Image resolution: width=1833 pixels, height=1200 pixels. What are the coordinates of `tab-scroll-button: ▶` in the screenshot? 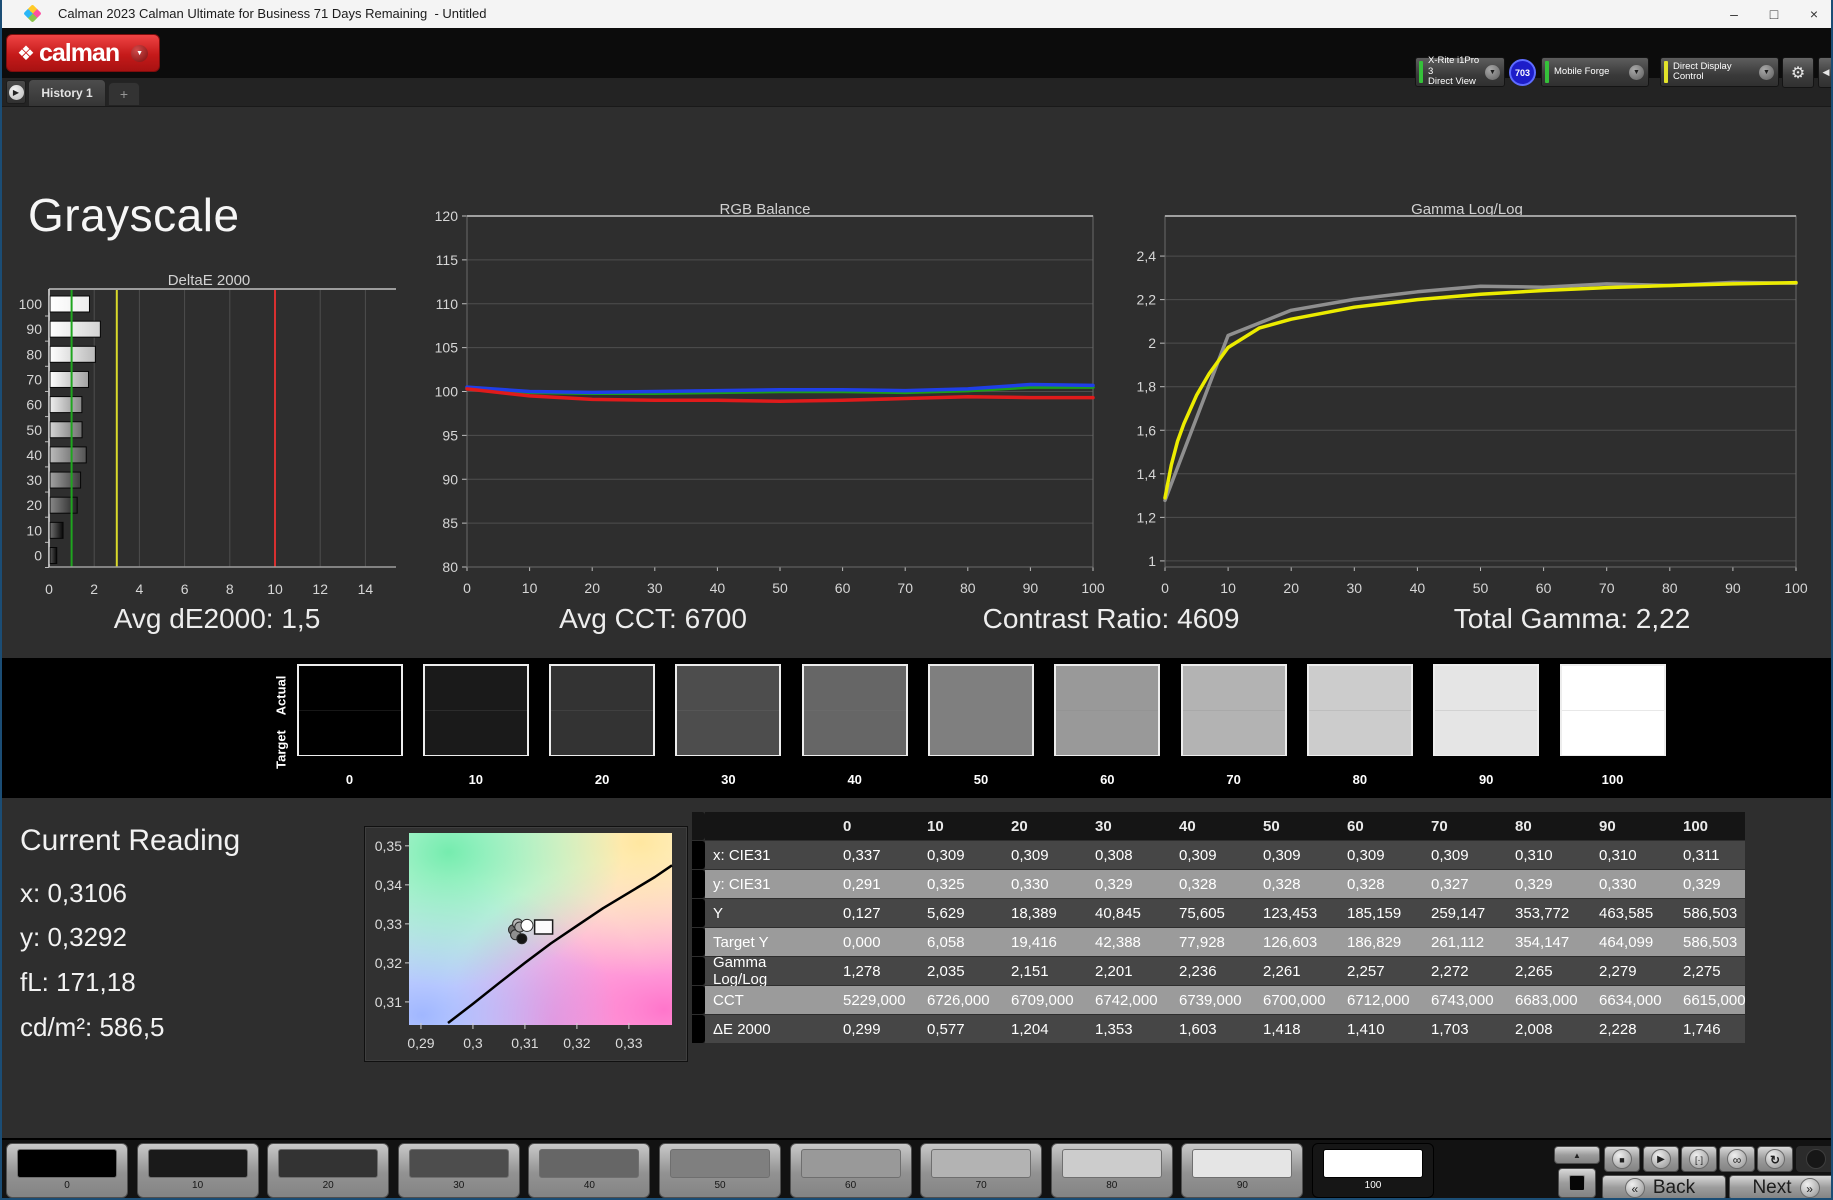 It's located at (16, 92).